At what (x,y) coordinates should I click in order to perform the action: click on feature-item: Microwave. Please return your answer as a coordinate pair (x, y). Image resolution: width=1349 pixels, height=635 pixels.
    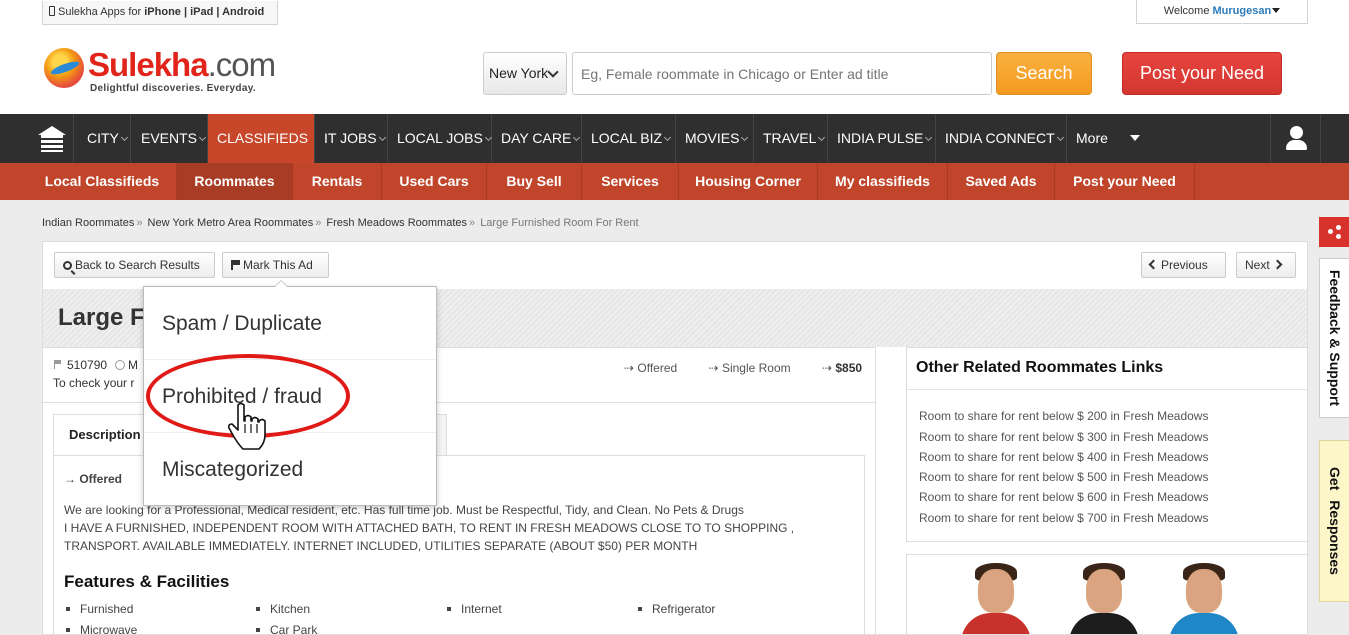
    Looking at the image, I should click on (101, 629).